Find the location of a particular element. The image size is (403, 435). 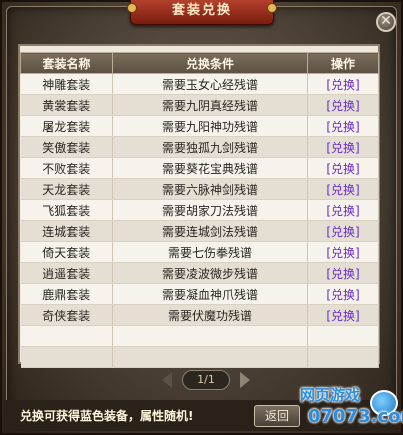

ribbon-left-knob-icon is located at coordinates (132, 8).